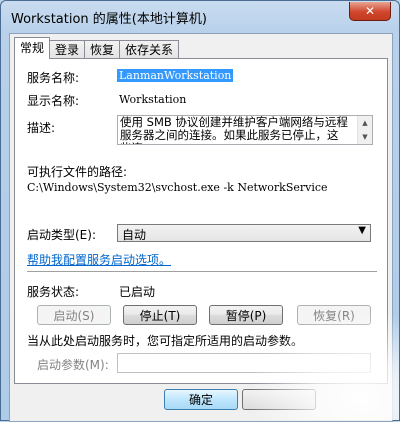 This screenshot has height=422, width=400. Describe the element at coordinates (102, 49) in the screenshot. I see `tab-recovery: 恢复` at that location.